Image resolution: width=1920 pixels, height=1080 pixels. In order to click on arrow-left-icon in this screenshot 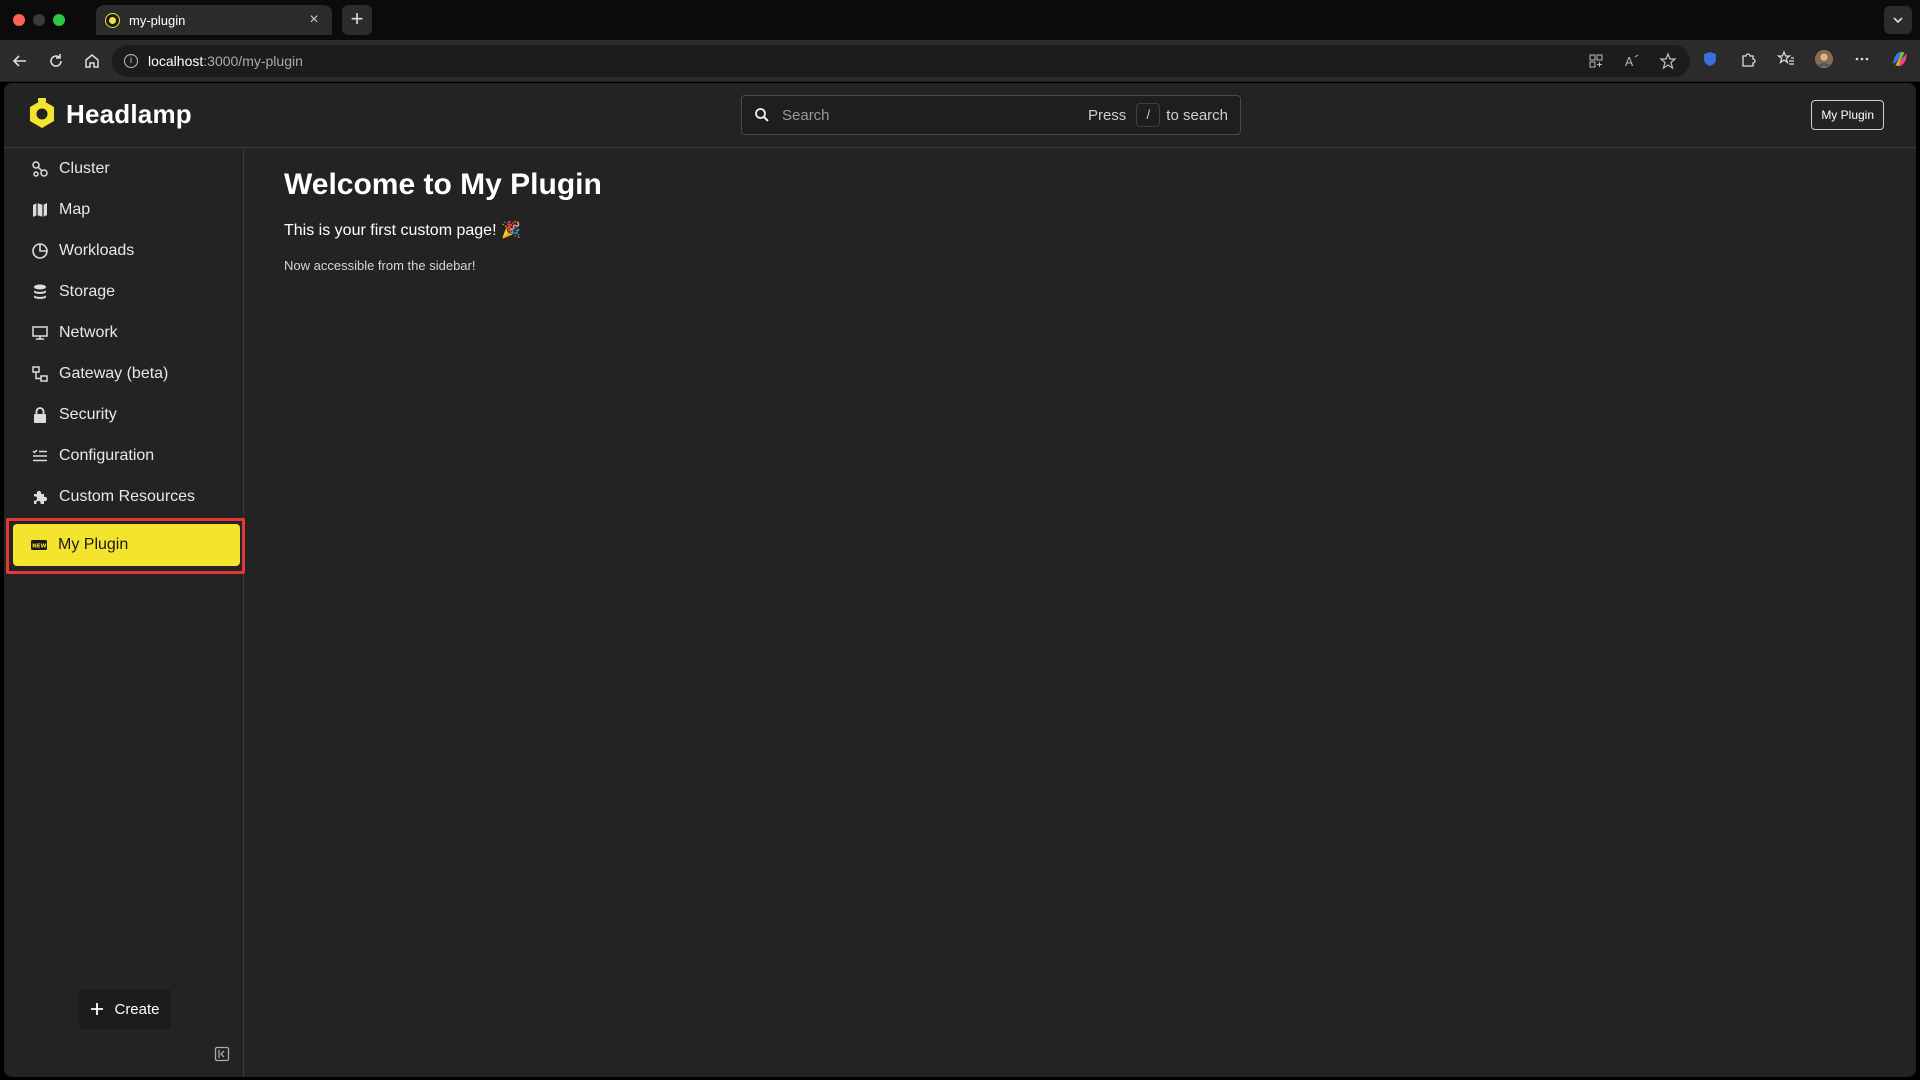, I will do `click(19, 61)`.